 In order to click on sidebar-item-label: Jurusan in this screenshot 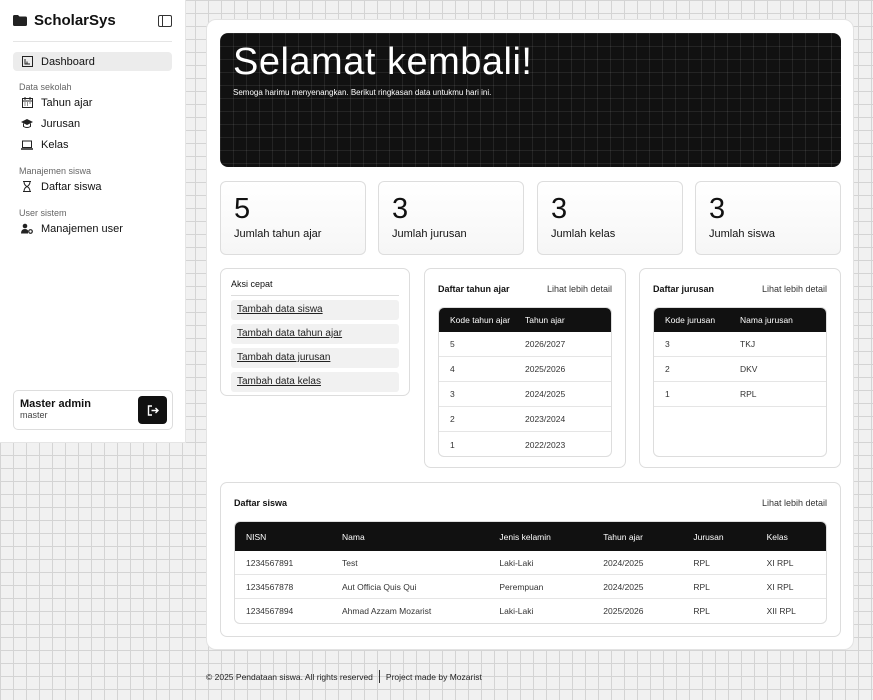, I will do `click(61, 123)`.